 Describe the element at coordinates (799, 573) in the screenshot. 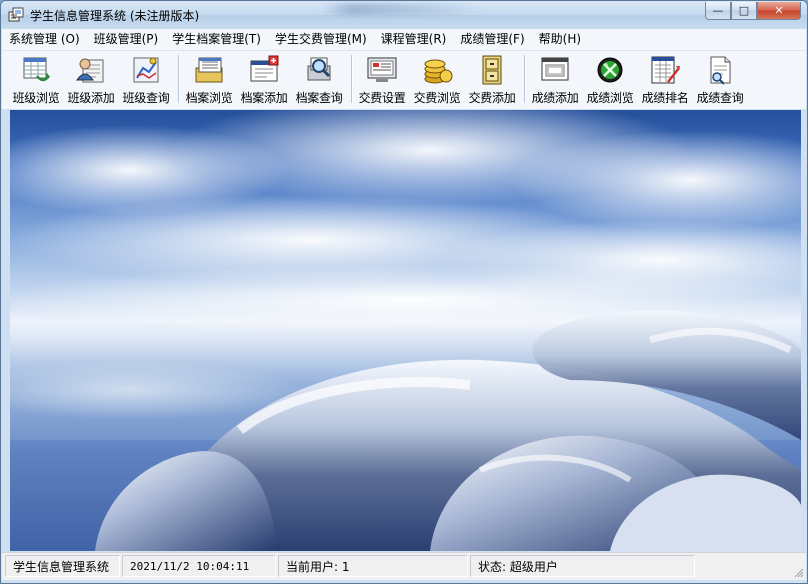

I see `resize-grip-icon` at that location.